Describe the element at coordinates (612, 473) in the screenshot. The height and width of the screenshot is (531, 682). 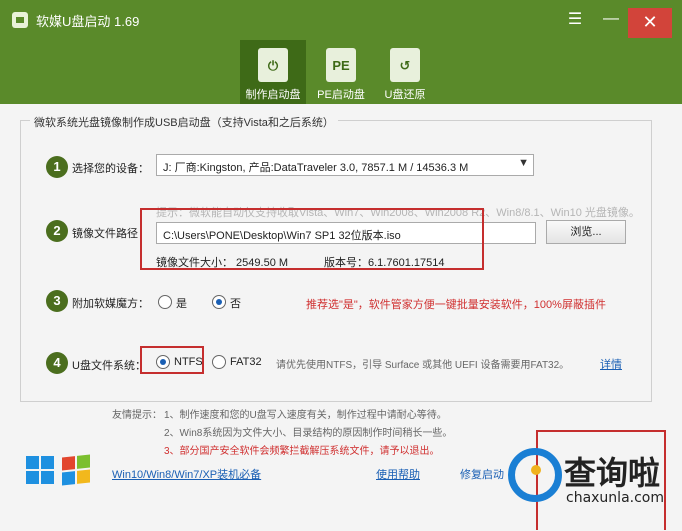
I see `watermark-name: 查询啦` at that location.